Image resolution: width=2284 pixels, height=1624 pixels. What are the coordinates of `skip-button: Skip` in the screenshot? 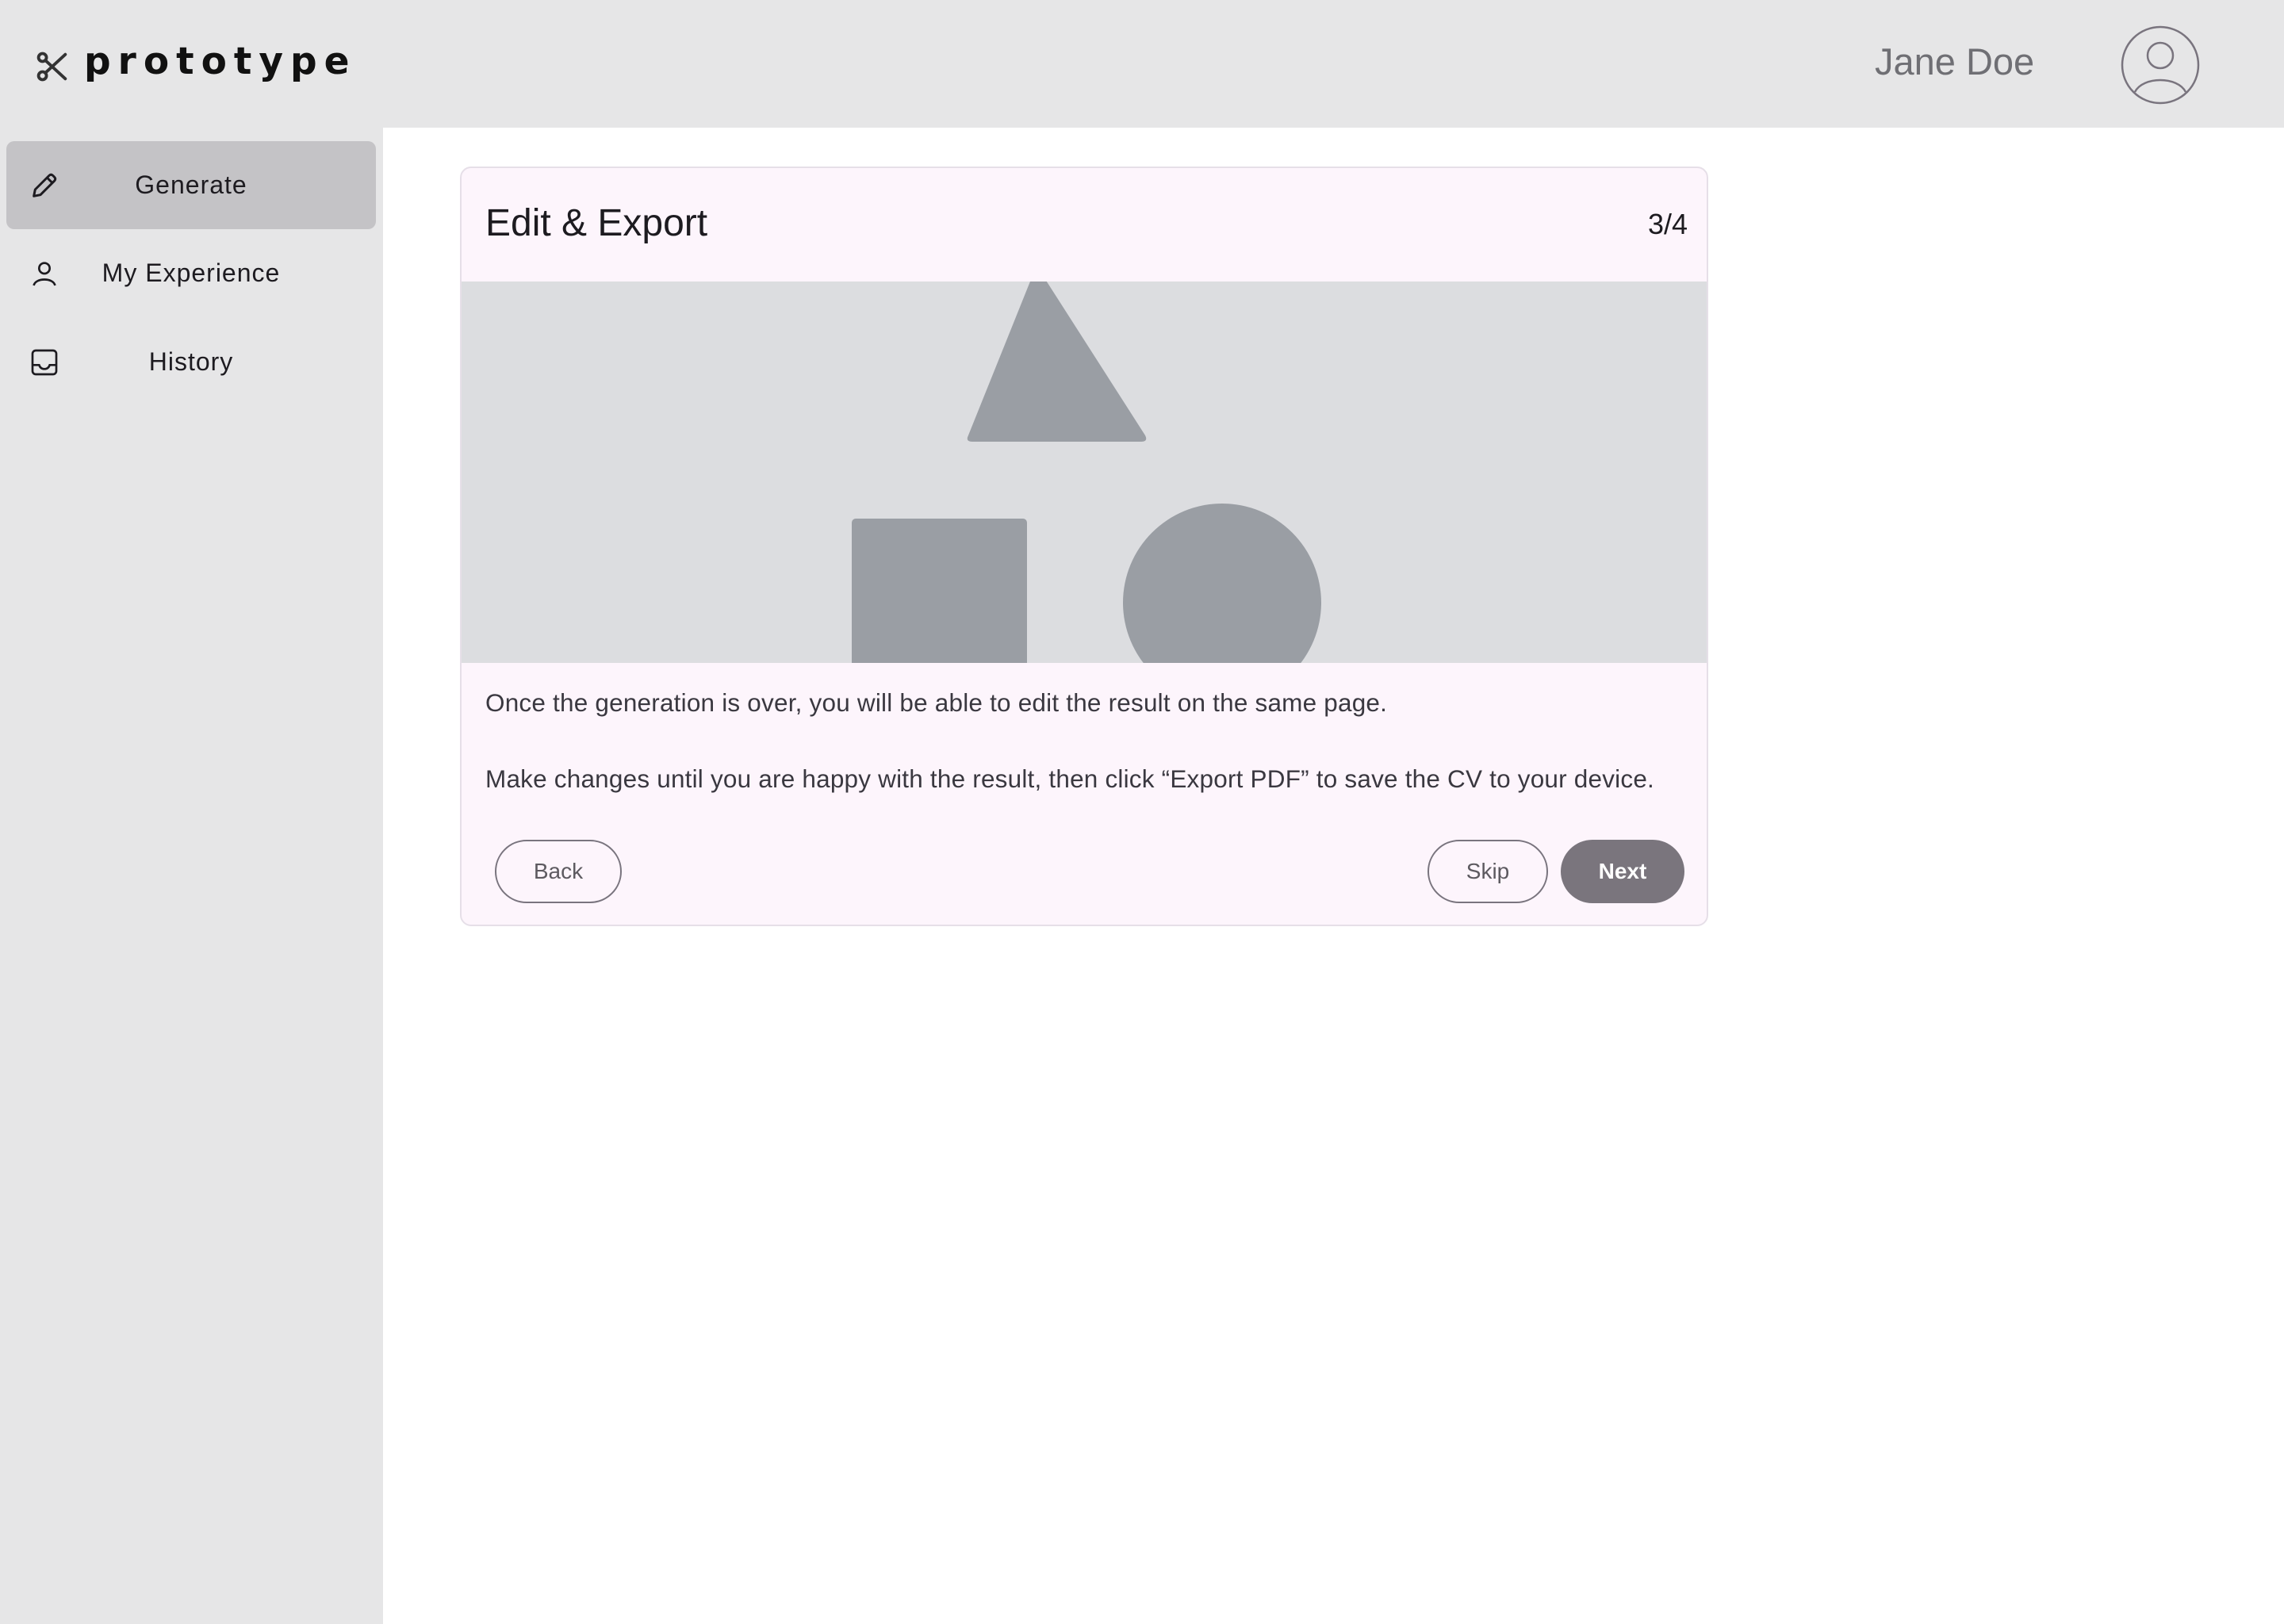 It's located at (1488, 871).